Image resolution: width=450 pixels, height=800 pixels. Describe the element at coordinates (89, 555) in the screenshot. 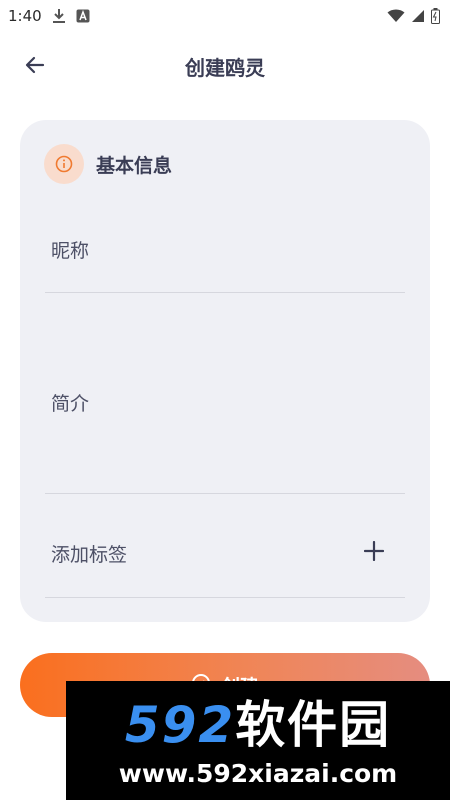

I see `add-tags-label: 添加标签` at that location.